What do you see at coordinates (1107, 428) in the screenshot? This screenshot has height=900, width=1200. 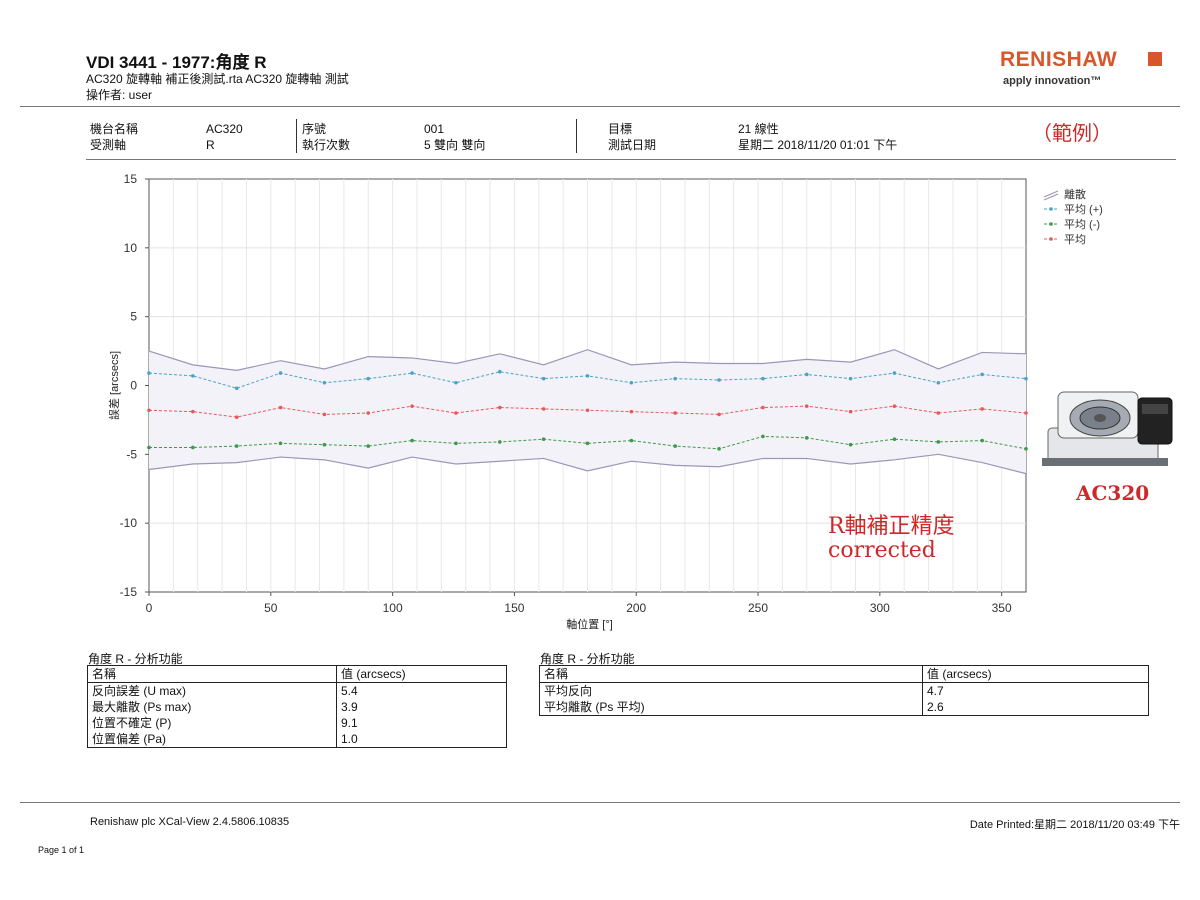 I see `rotary-table-icon` at bounding box center [1107, 428].